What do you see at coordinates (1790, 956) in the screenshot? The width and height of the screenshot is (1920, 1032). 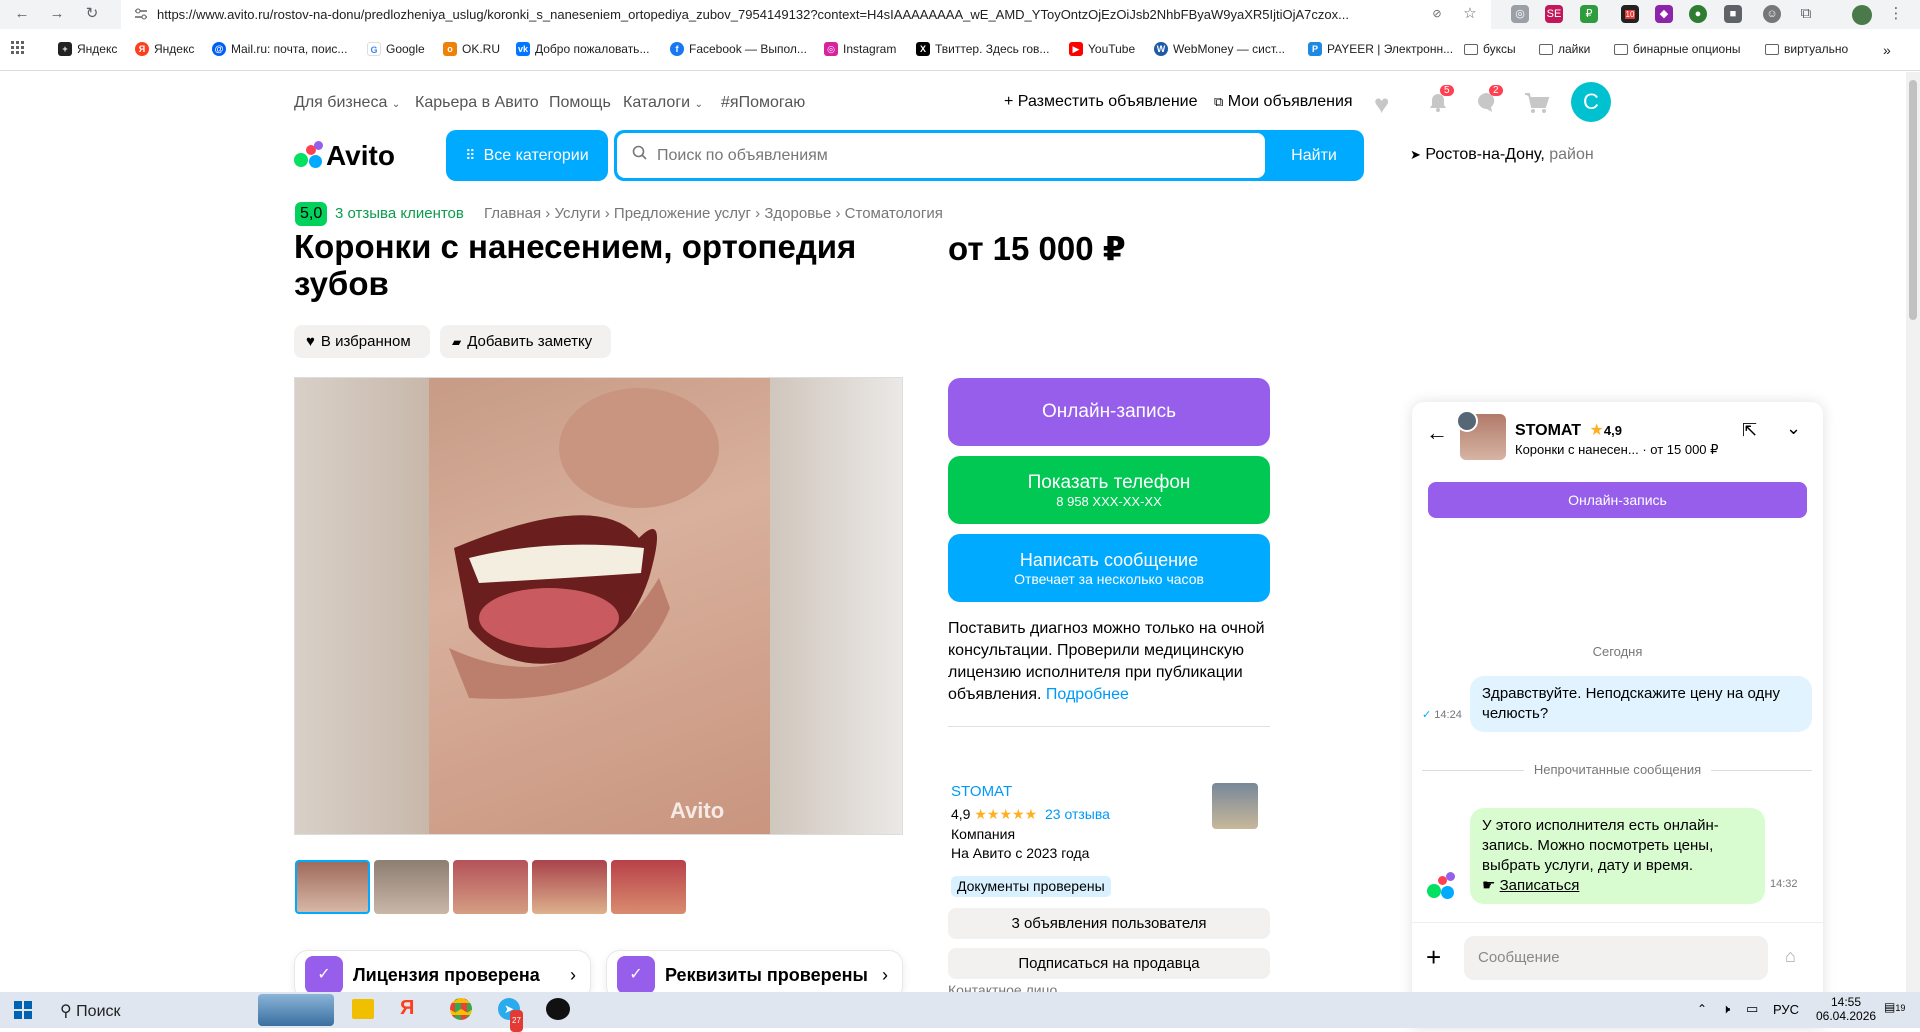 I see `camera-icon: ⌂` at bounding box center [1790, 956].